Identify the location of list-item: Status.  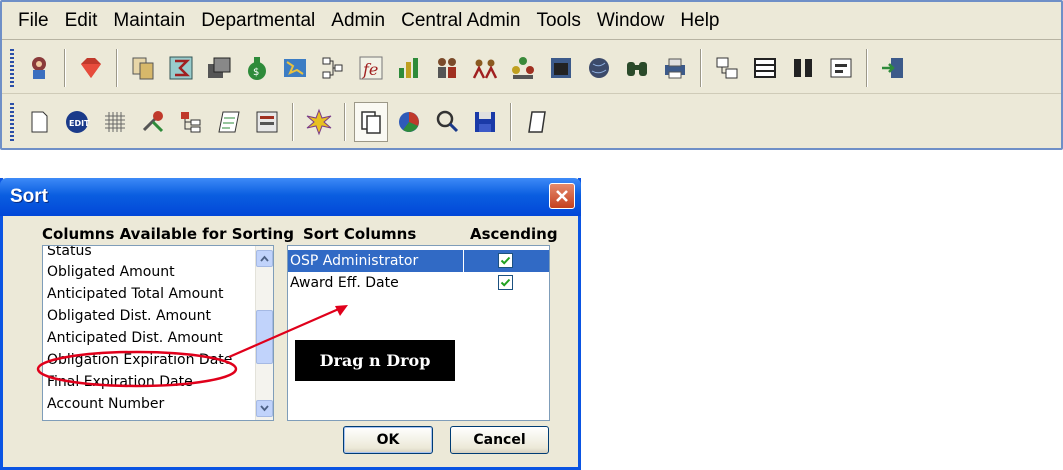
(158, 253).